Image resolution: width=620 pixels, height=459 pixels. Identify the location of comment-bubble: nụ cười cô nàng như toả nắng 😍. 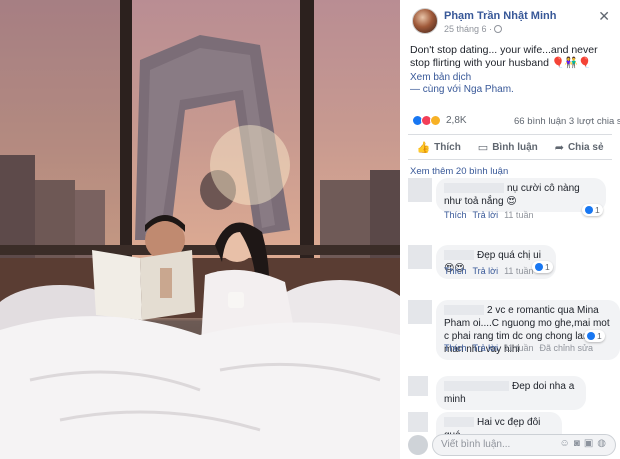
(521, 195).